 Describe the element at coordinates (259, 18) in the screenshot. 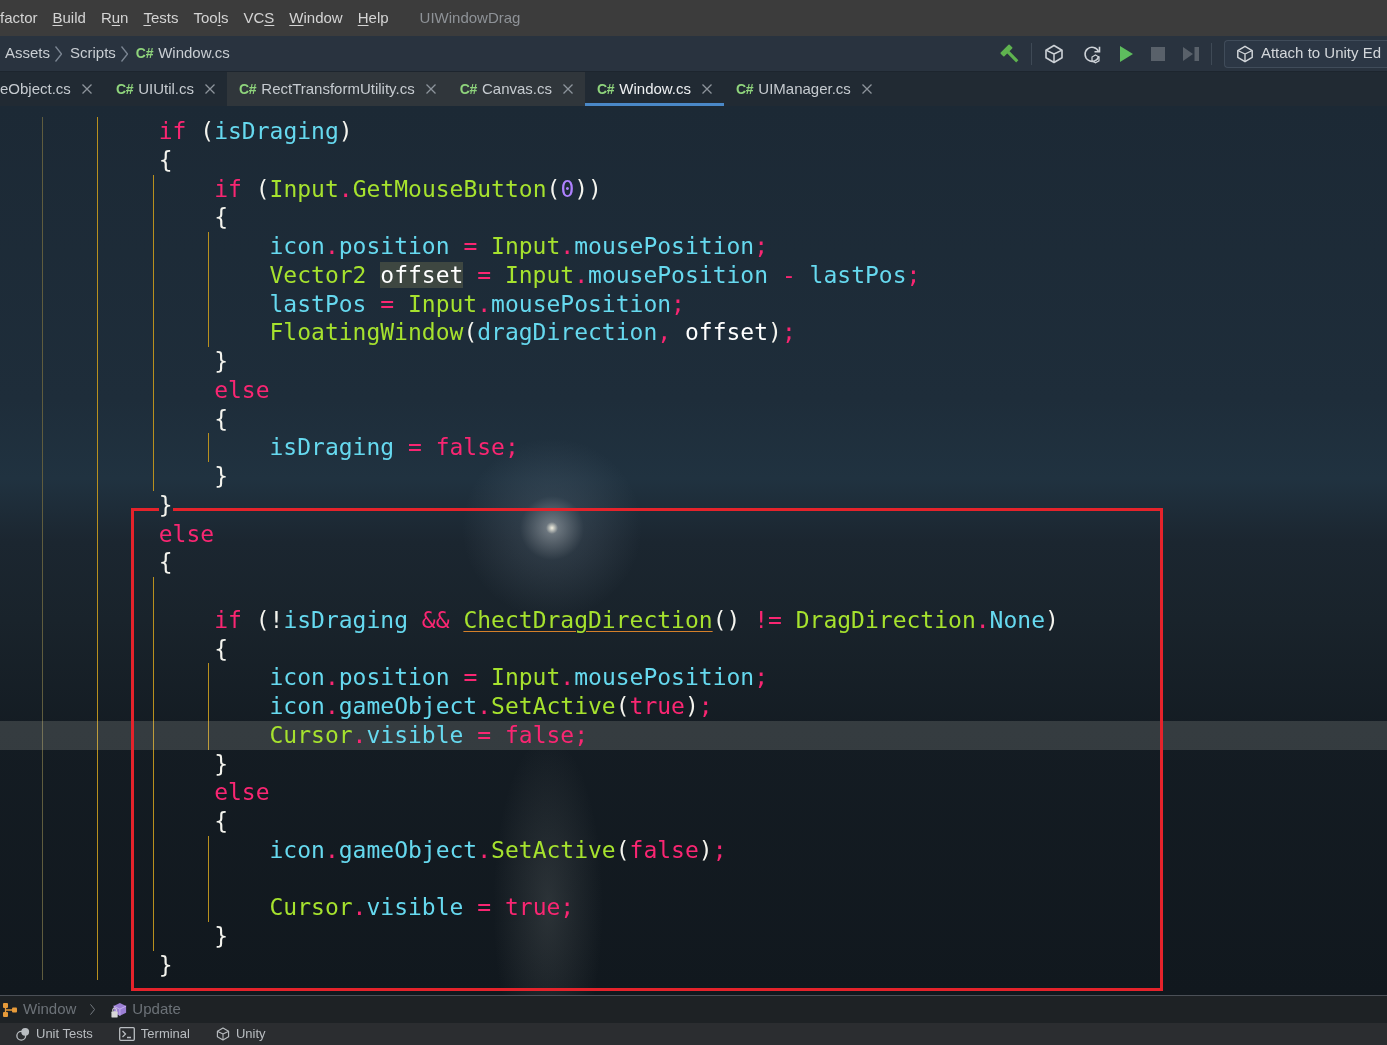

I see `menu-item: VCS` at that location.